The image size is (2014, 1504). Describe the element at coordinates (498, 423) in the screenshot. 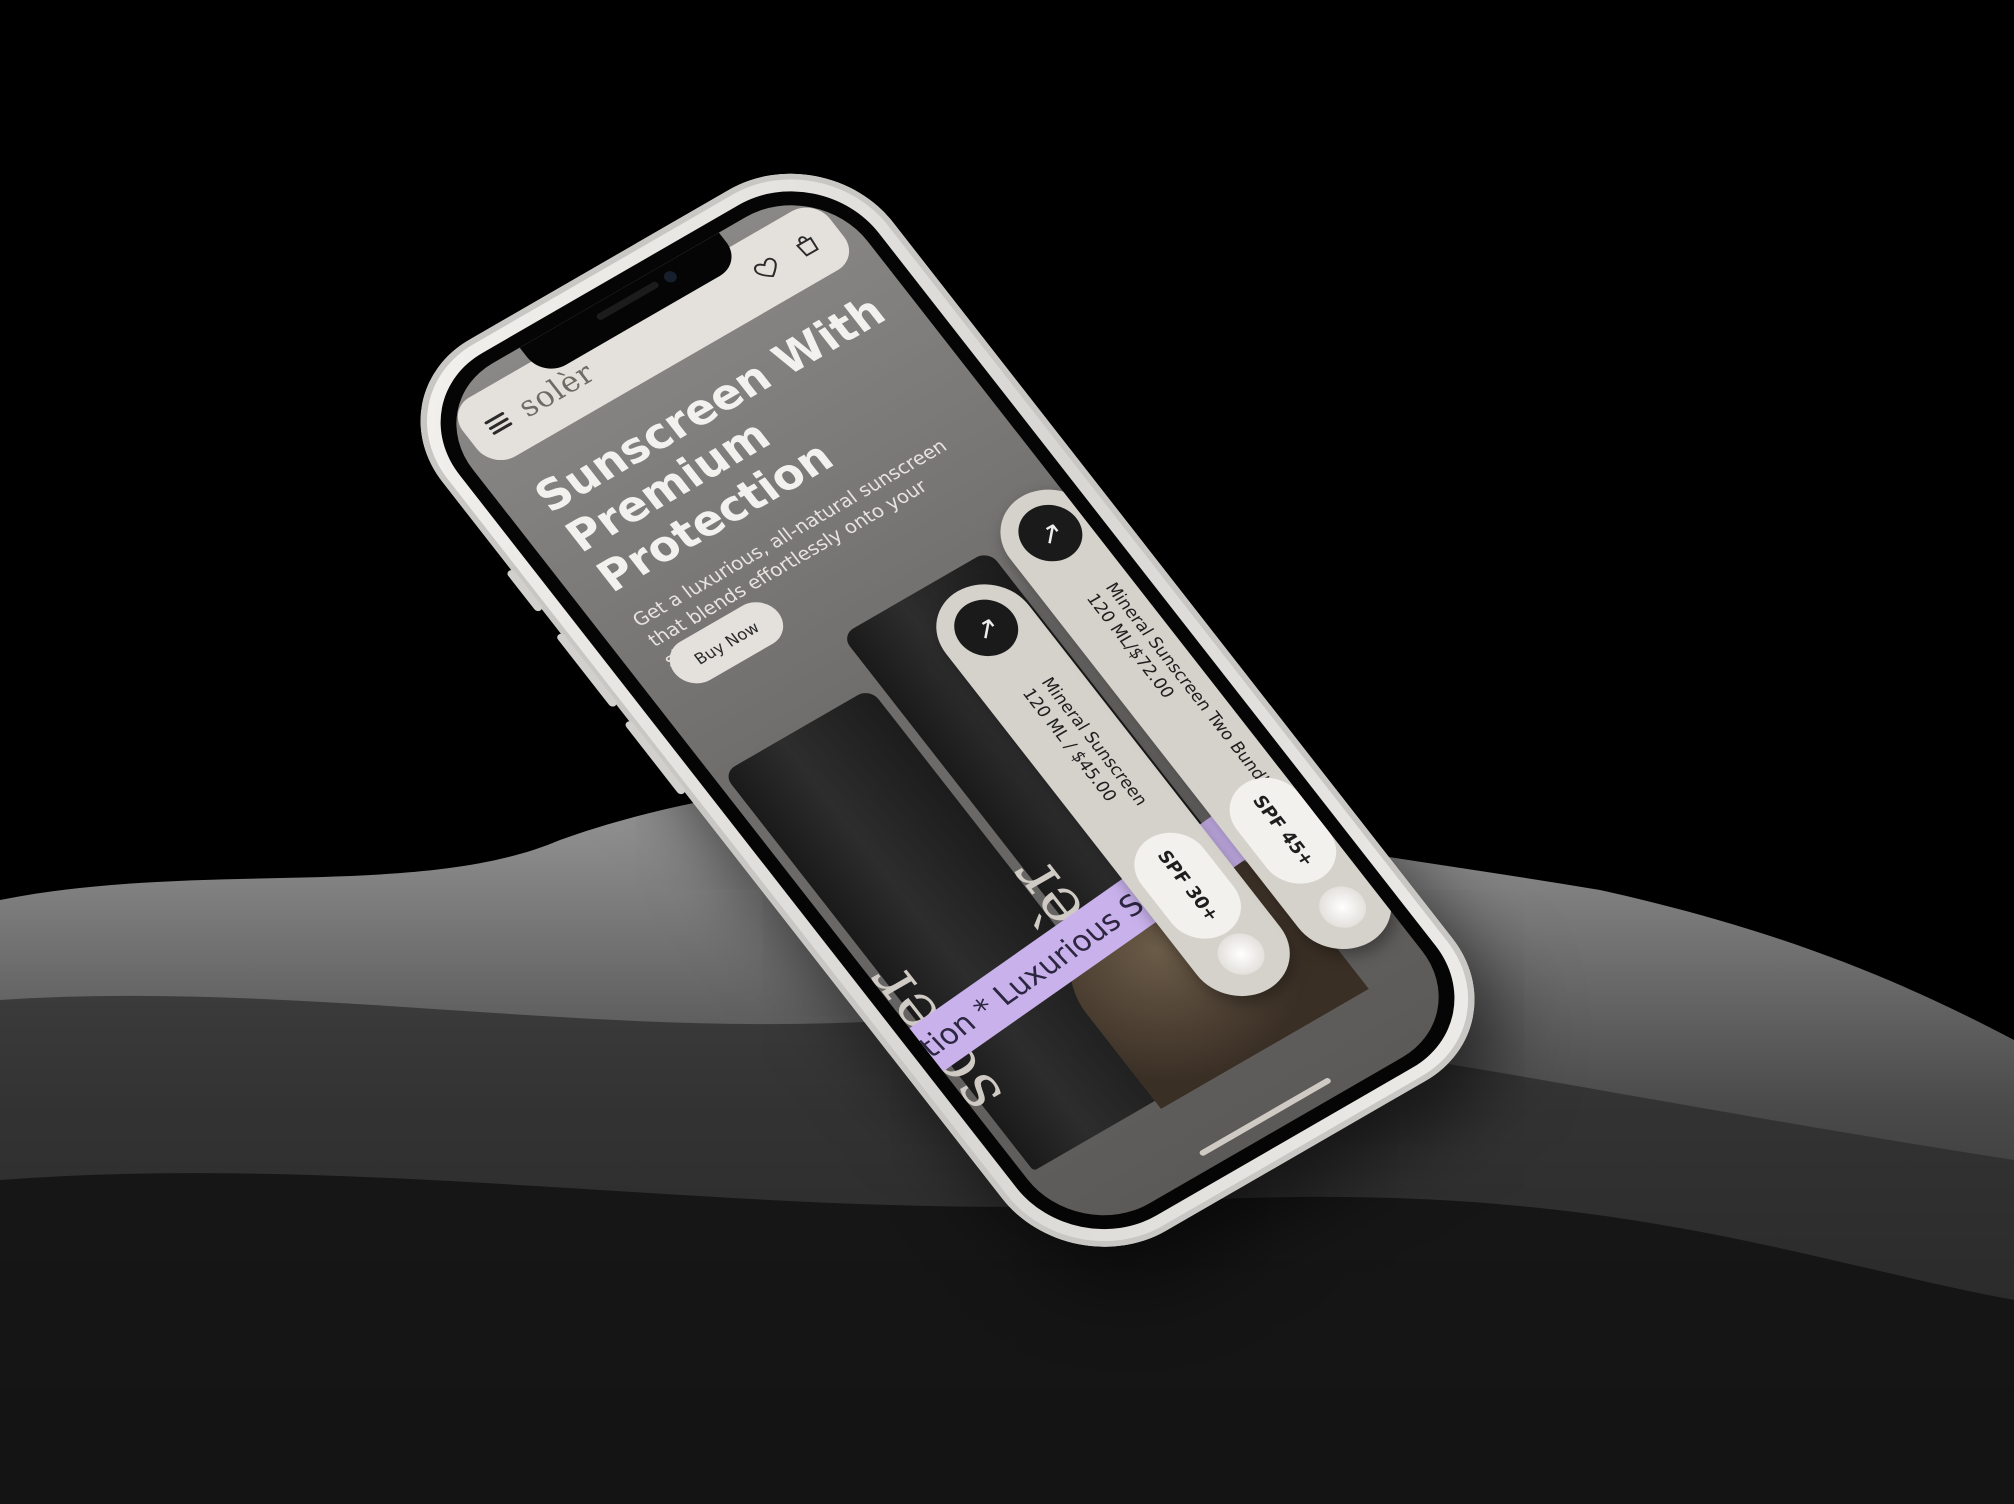

I see `hamburger-icon` at that location.